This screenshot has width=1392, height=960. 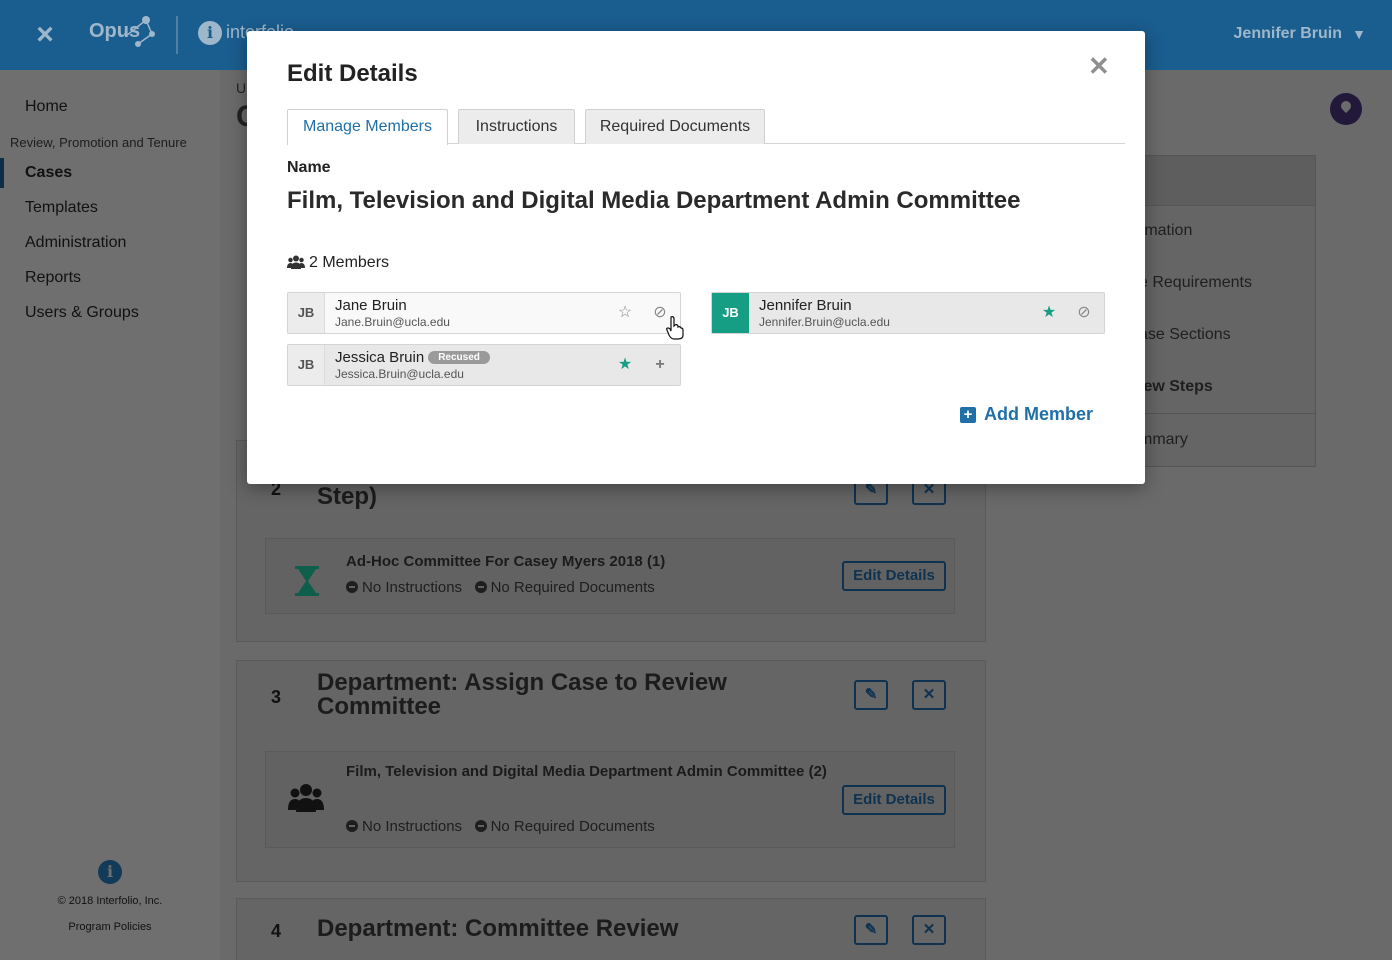 What do you see at coordinates (48, 173) in the screenshot?
I see `sidebar-item-cases: Cases` at bounding box center [48, 173].